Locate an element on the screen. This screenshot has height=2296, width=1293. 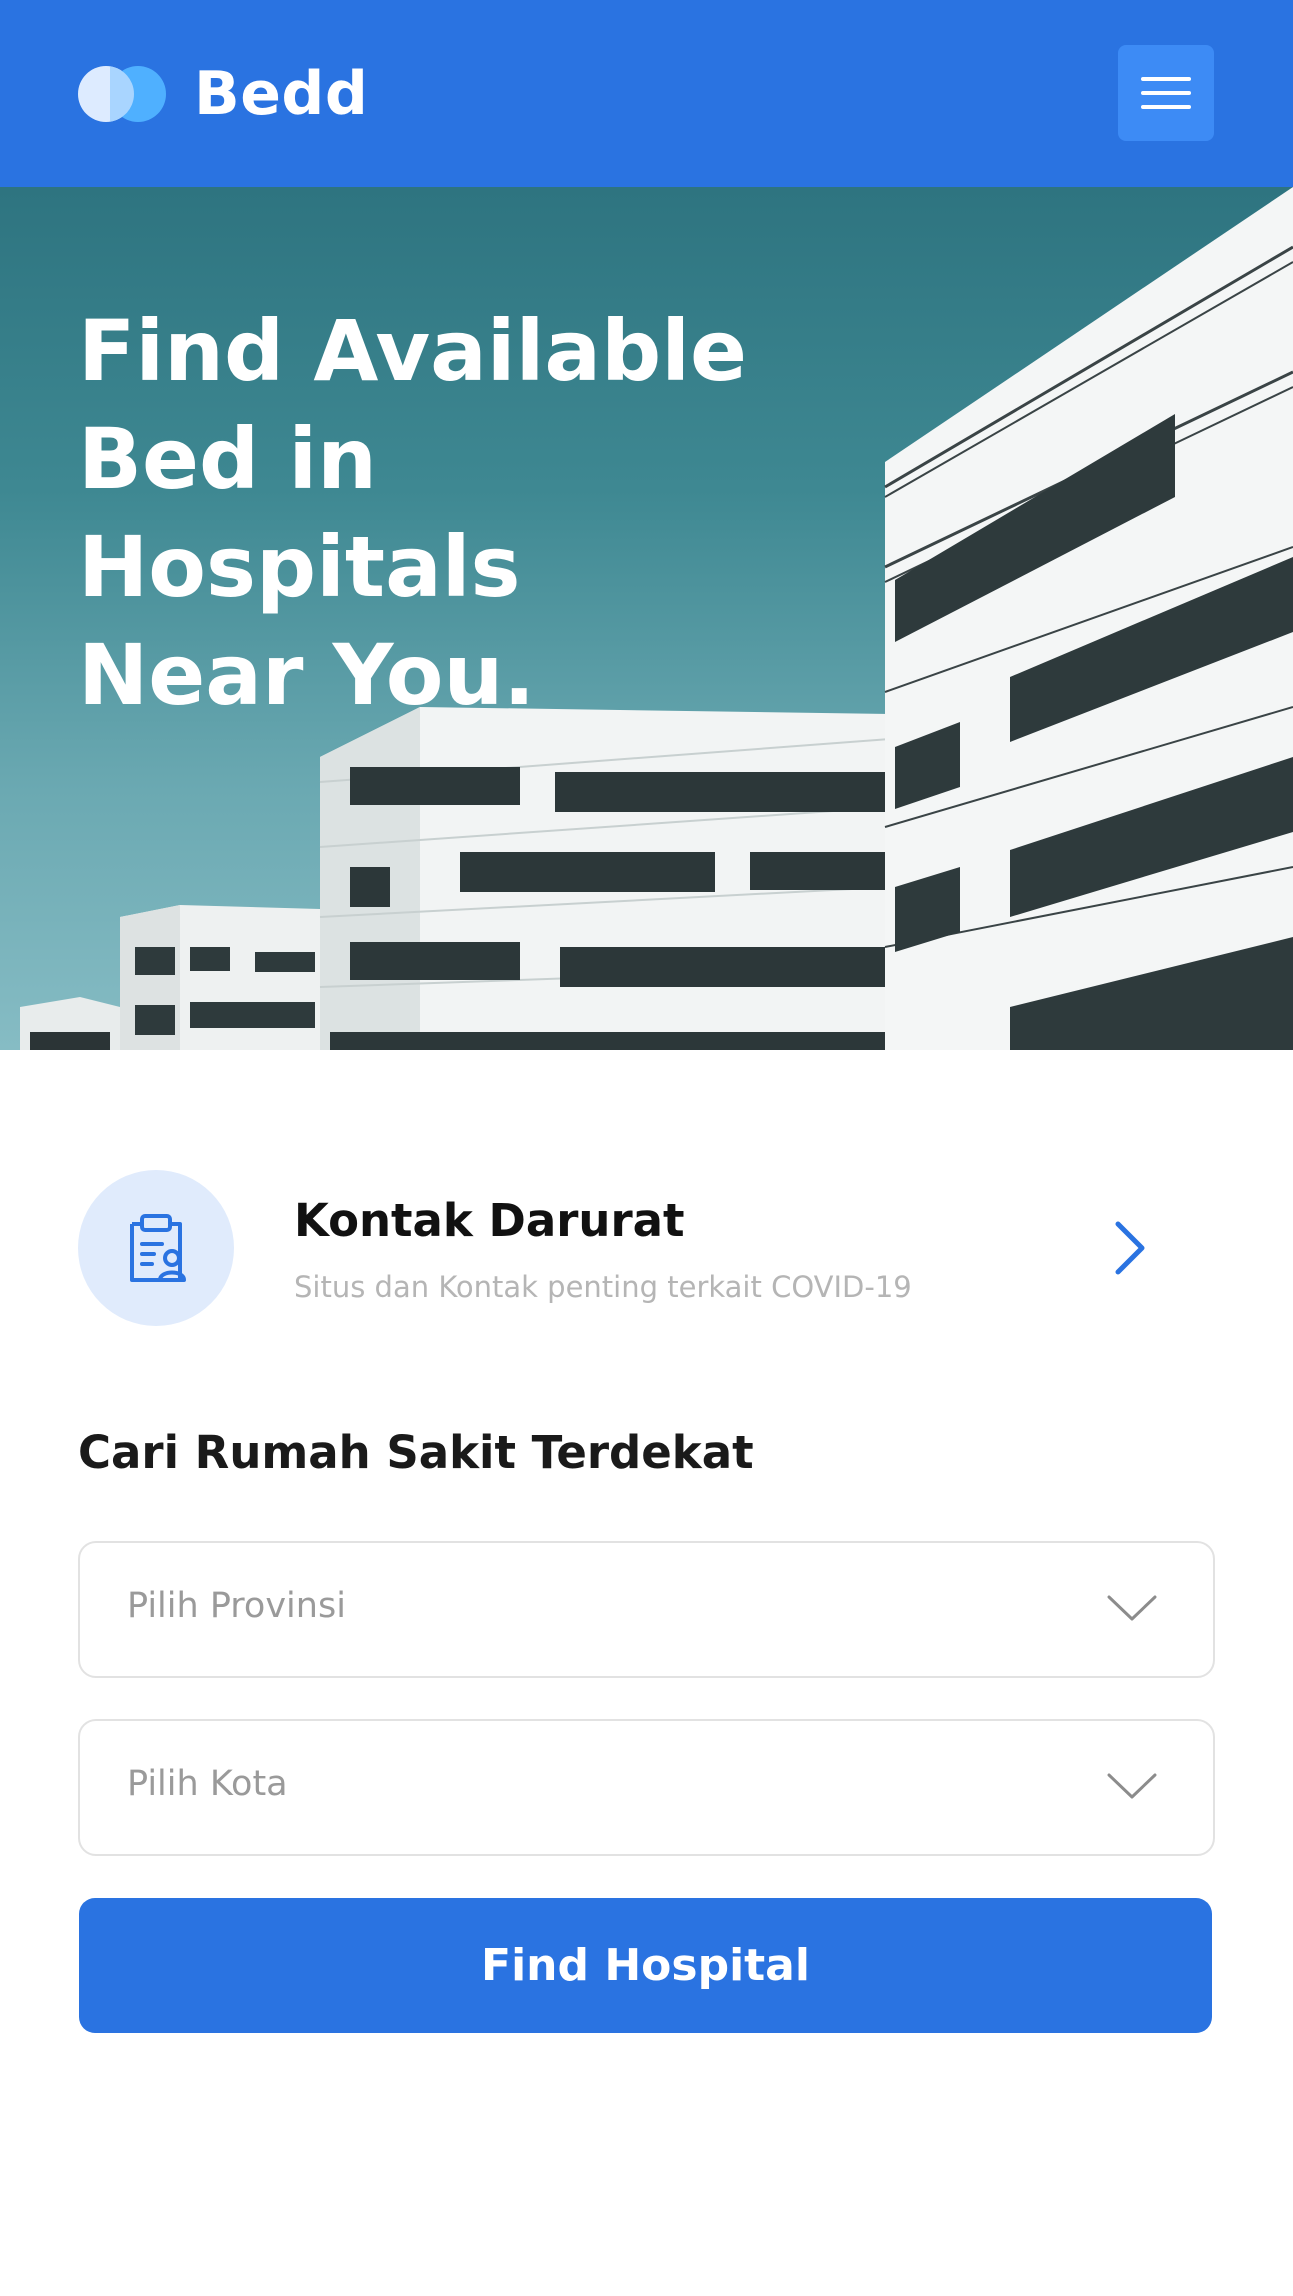
search-section-title: Cari Rumah Sakit Terdekat is located at coordinates (416, 1452).